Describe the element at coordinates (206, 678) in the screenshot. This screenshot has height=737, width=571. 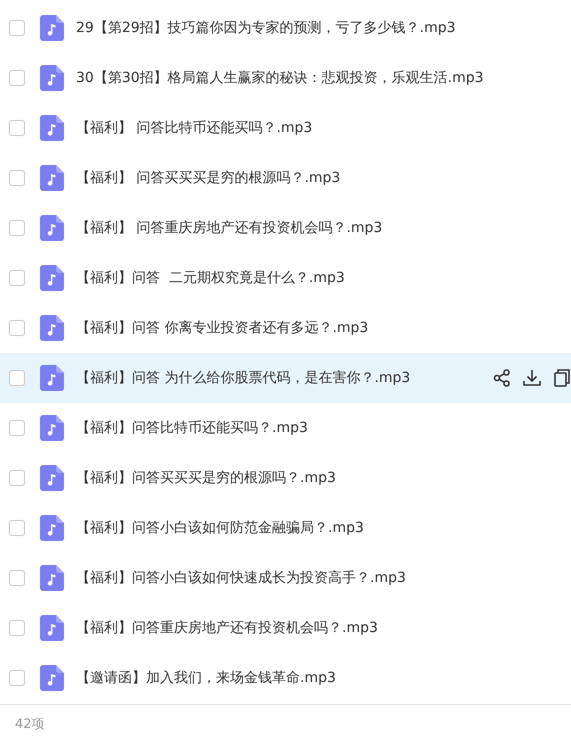
I see `file-name: 【邀请函】加入我们，来场金钱革命.mp3` at that location.